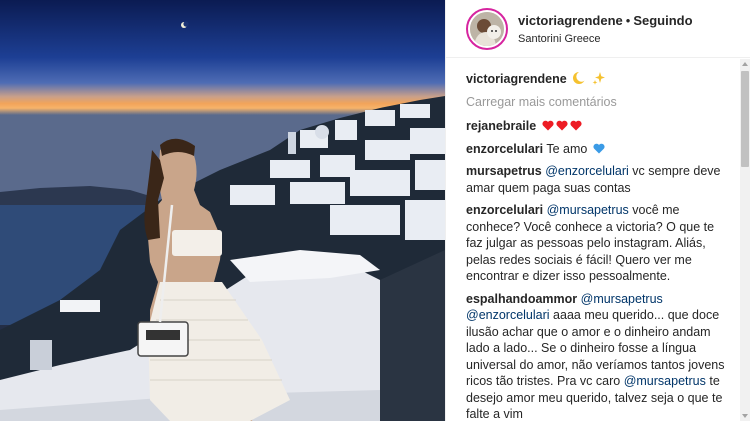  Describe the element at coordinates (745, 119) in the screenshot. I see `scrollbar-thumb` at that location.